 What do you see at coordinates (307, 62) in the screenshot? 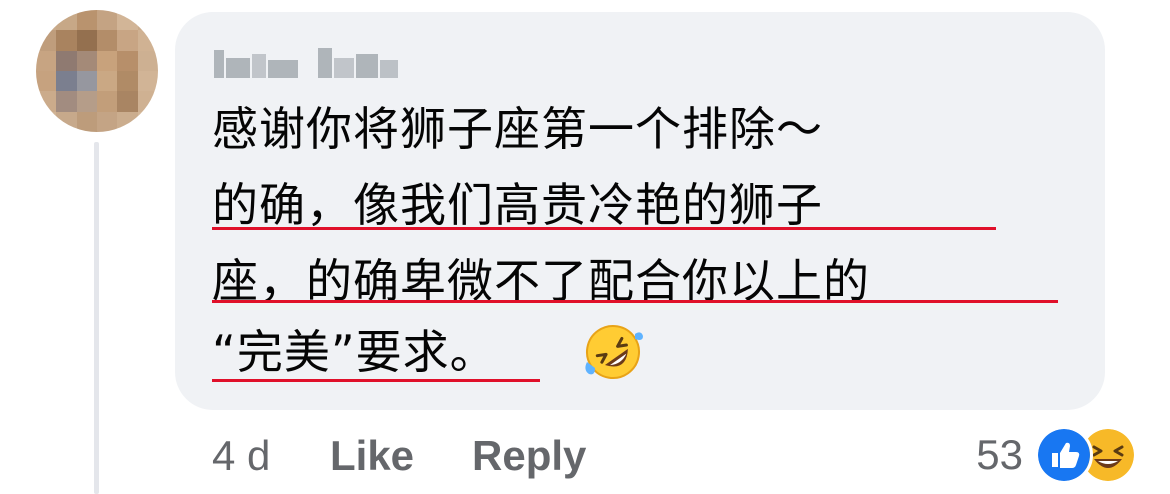
I see `author-name-redacted` at bounding box center [307, 62].